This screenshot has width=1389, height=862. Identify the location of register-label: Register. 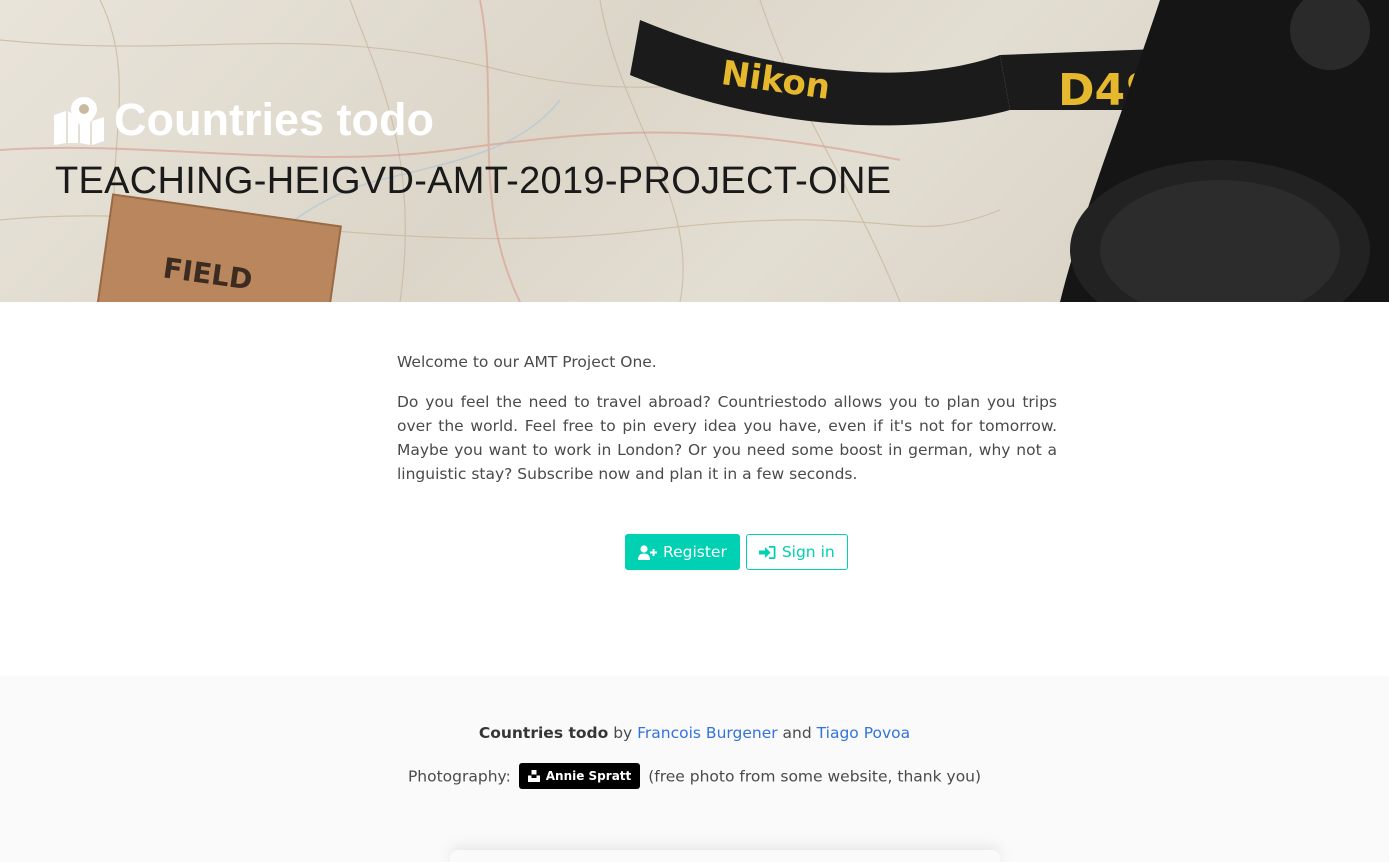
(695, 552).